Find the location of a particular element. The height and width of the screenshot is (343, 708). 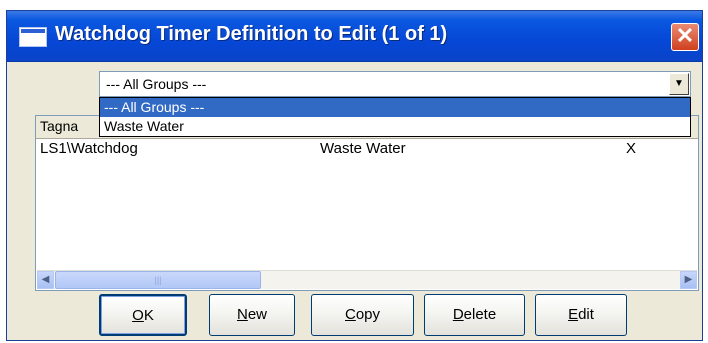

group-dropdown-list: --- All Groups --- Waste Water is located at coordinates (395, 117).